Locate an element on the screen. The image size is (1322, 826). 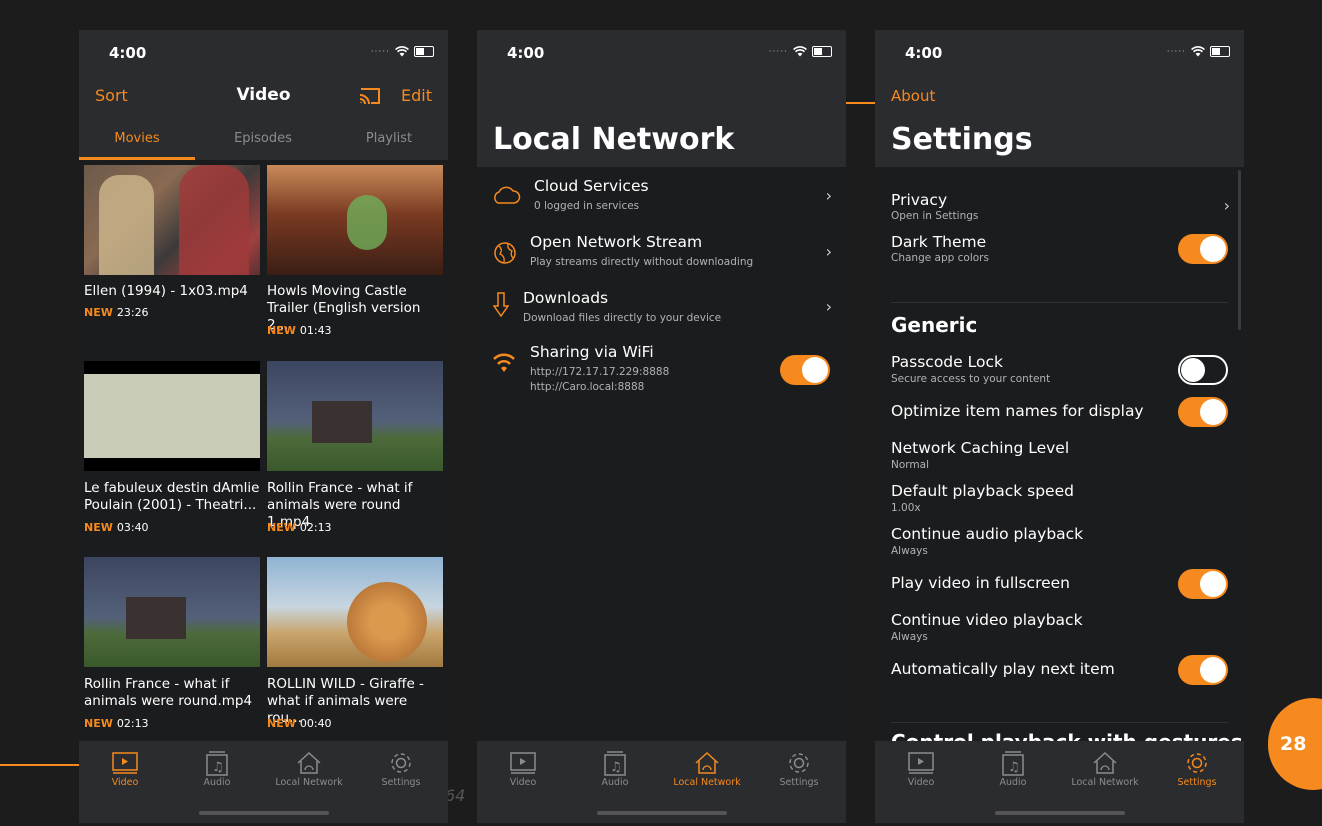
status-bar: 4:00 ····· is located at coordinates (661, 53).